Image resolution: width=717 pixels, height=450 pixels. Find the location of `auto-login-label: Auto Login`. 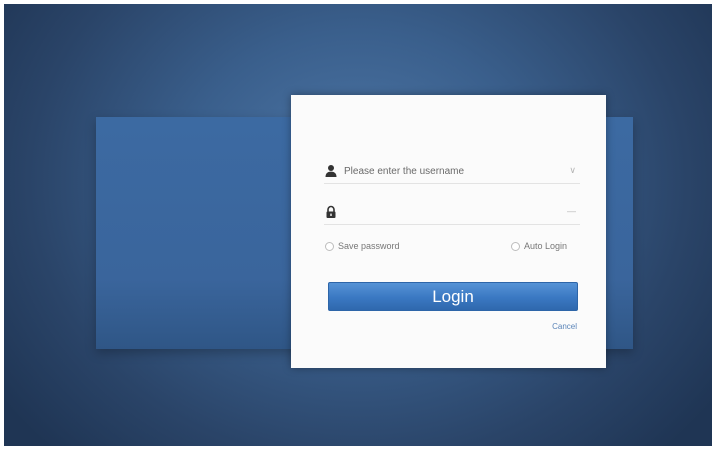

auto-login-label: Auto Login is located at coordinates (546, 246).